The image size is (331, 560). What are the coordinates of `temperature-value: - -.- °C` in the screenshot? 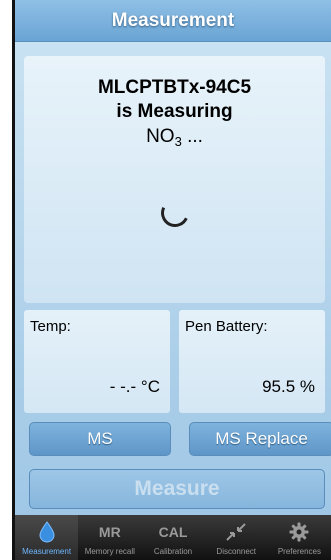 It's located at (134, 386).